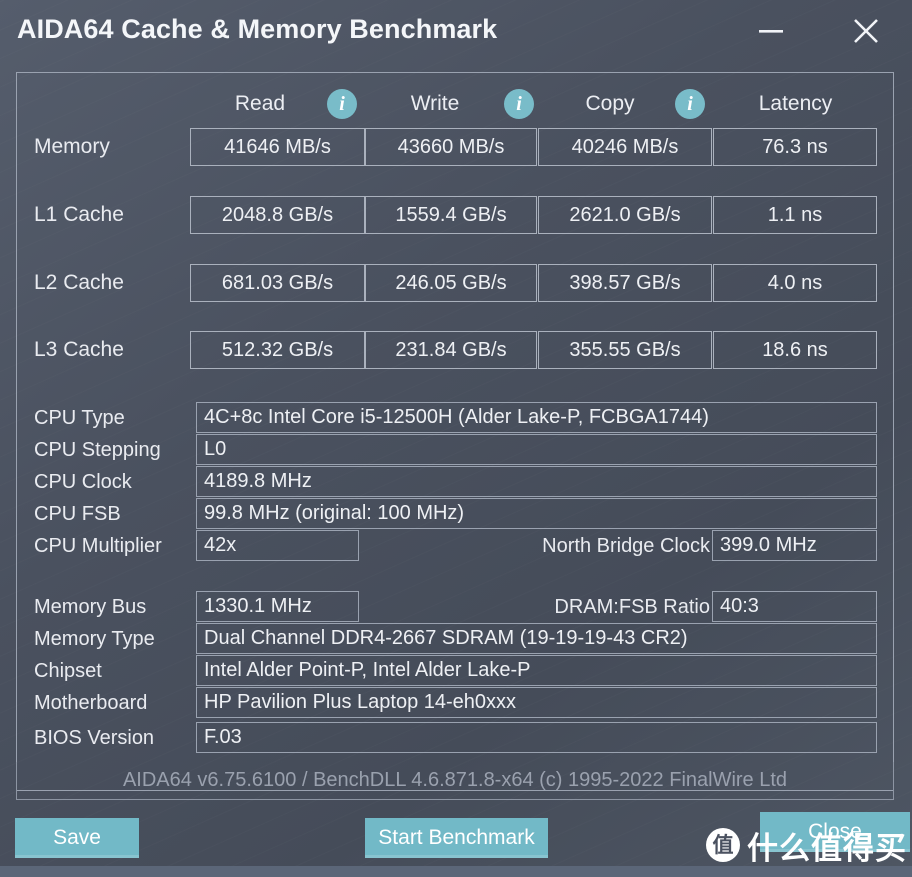 This screenshot has height=877, width=912. I want to click on l2-write-value: 246.05 GB/s, so click(451, 283).